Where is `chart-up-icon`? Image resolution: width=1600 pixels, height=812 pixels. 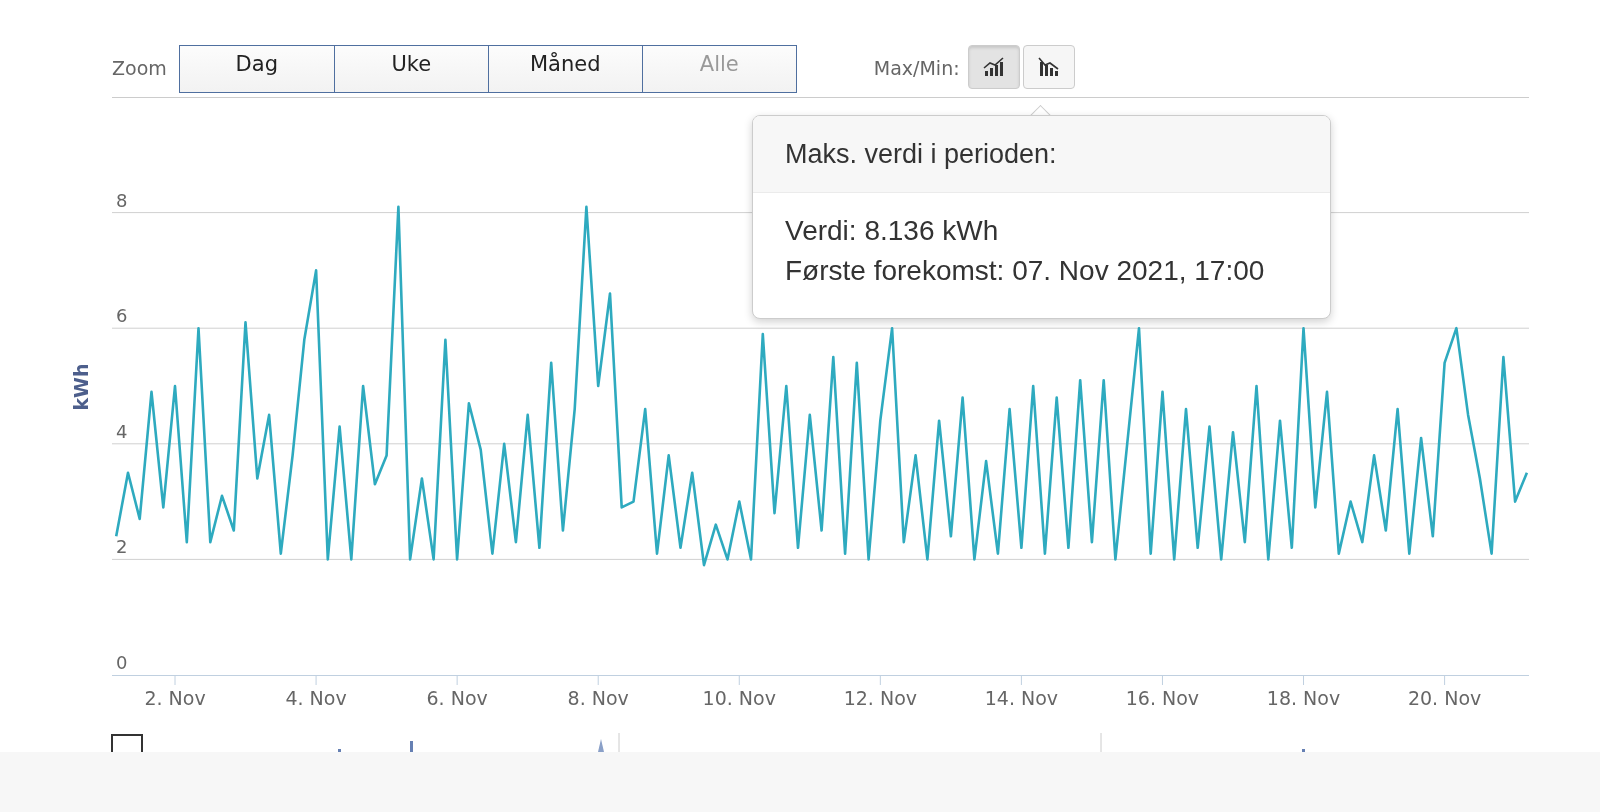
chart-up-icon is located at coordinates (993, 67).